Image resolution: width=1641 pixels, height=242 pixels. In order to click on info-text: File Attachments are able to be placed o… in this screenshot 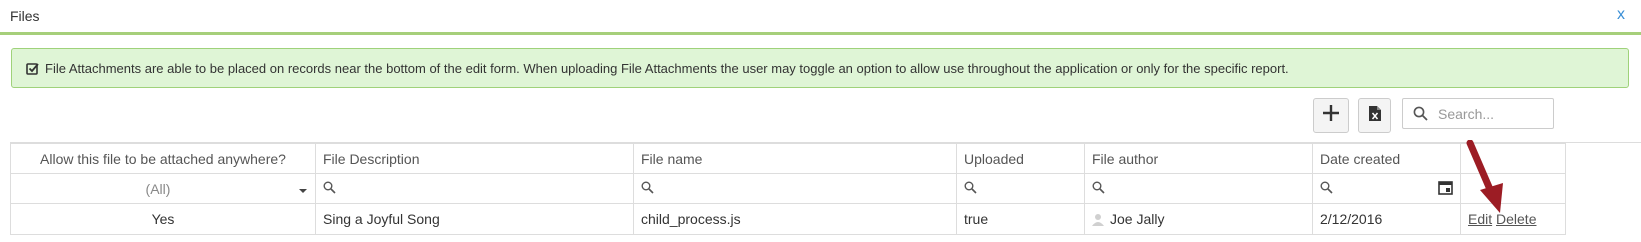, I will do `click(667, 68)`.